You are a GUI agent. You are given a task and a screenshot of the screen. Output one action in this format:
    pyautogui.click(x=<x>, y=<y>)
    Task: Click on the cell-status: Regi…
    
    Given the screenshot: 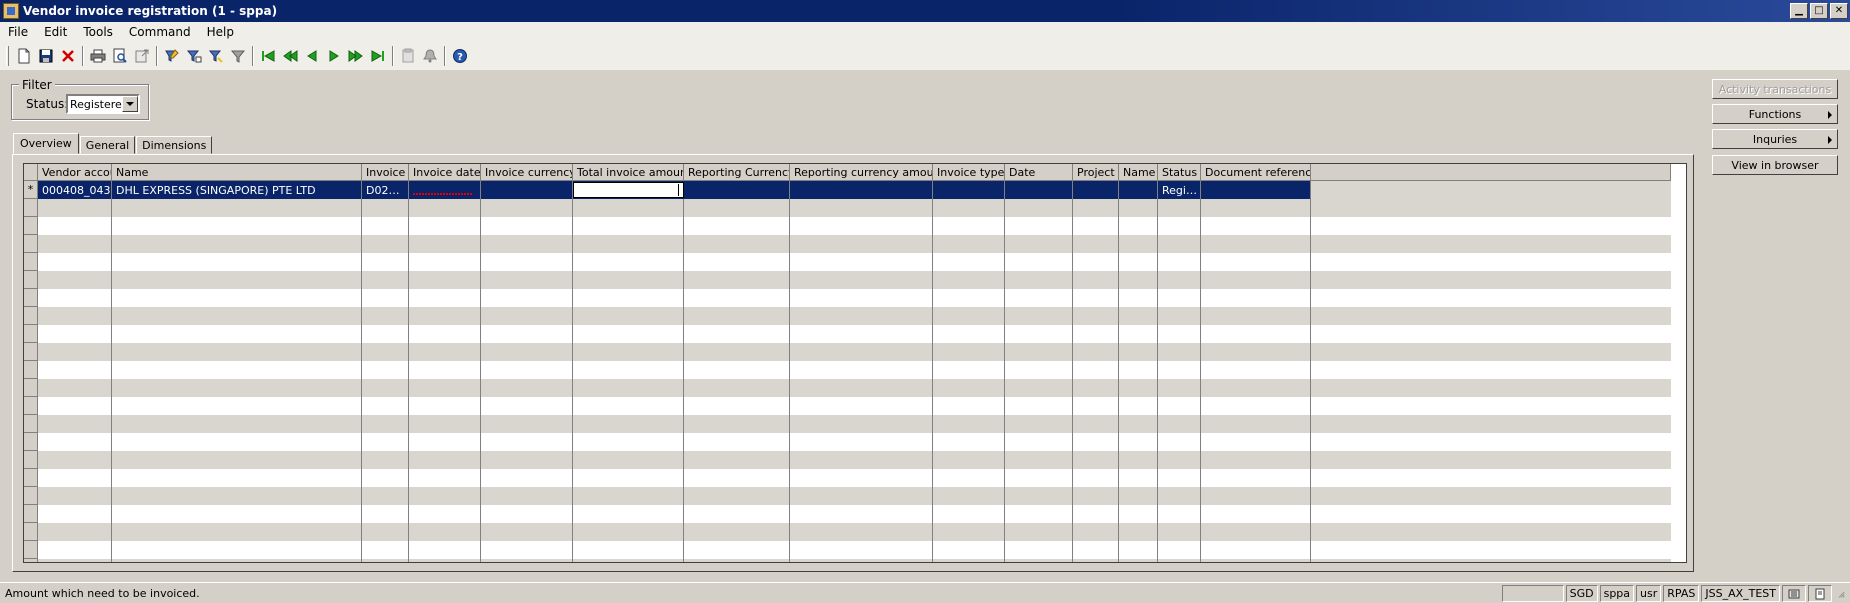 What is the action you would take?
    pyautogui.click(x=1179, y=190)
    